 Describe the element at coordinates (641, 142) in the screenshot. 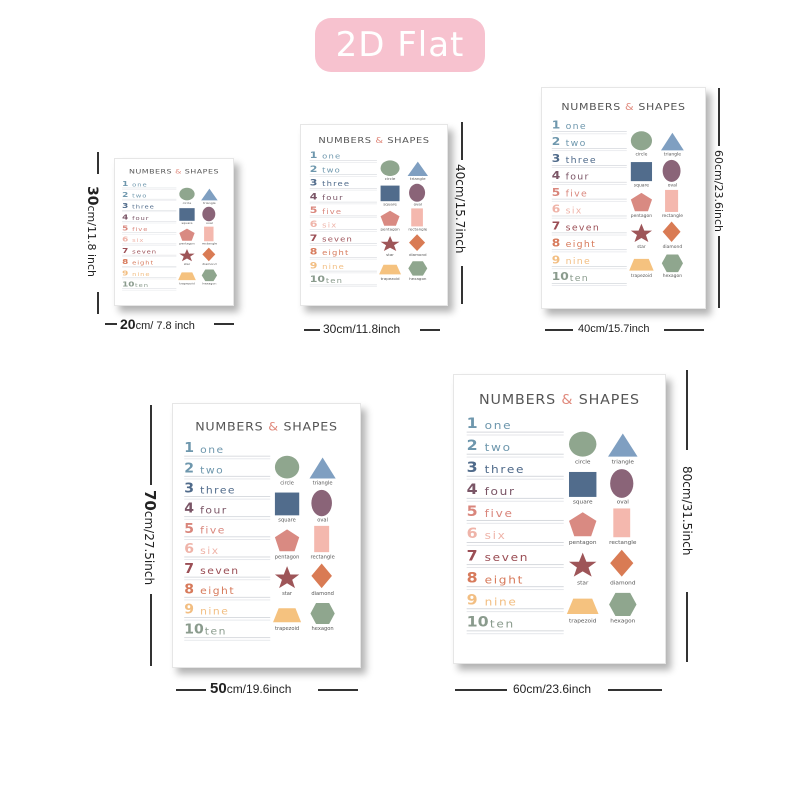

I see `circle-icon` at that location.